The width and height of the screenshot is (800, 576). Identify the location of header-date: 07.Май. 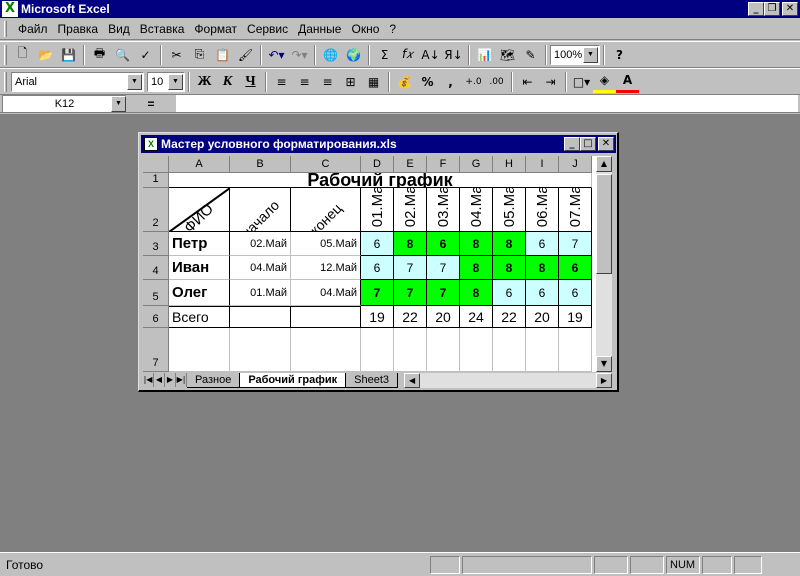
(575, 210).